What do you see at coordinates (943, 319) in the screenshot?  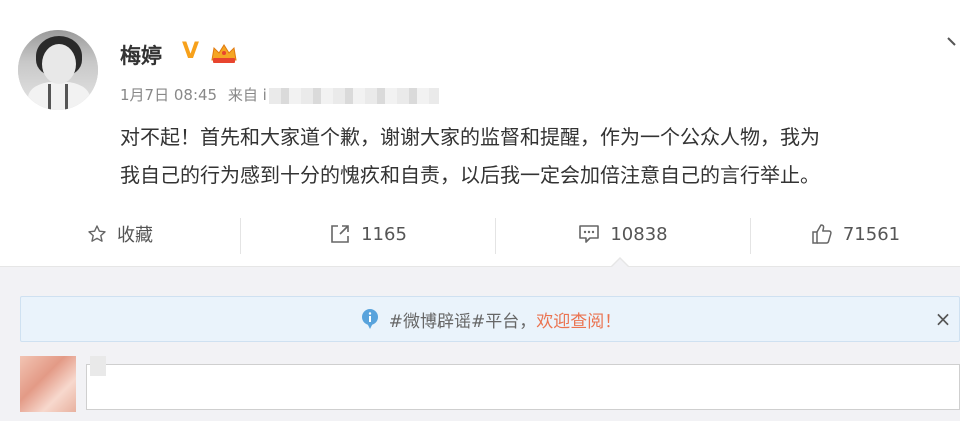 I see `close-icon: ×` at bounding box center [943, 319].